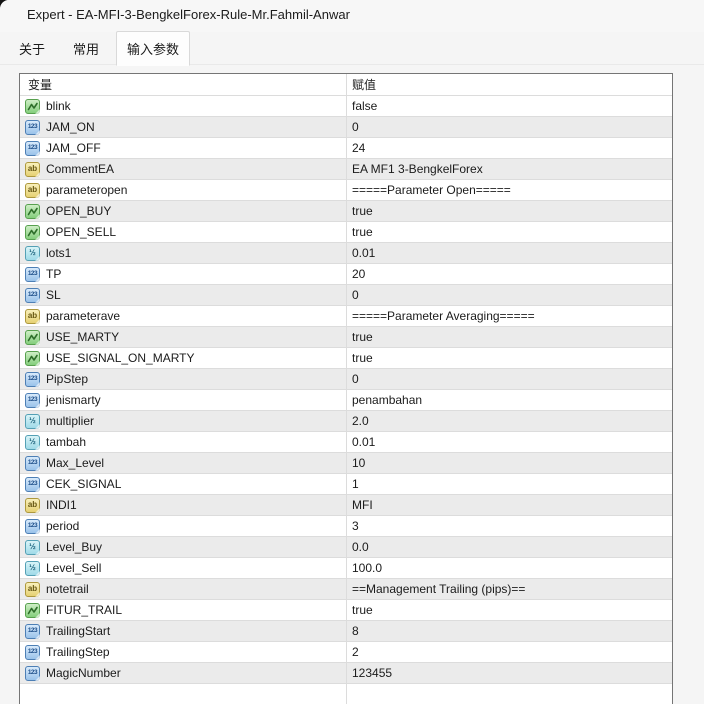 The image size is (704, 704). I want to click on tab-bar: 关于 常用 输入参数, so click(102, 48).